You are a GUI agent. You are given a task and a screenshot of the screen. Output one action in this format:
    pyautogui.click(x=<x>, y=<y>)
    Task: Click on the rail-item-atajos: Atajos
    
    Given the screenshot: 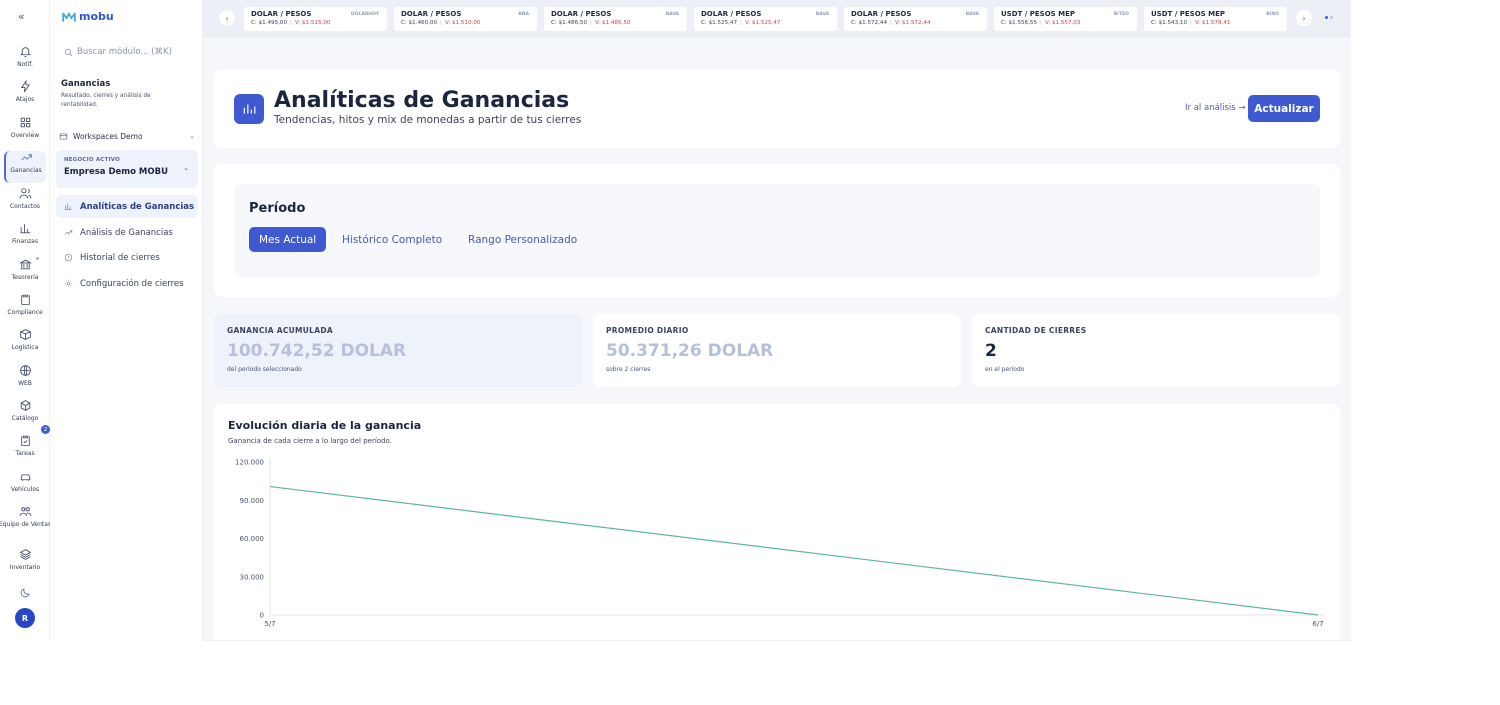 What is the action you would take?
    pyautogui.click(x=25, y=96)
    